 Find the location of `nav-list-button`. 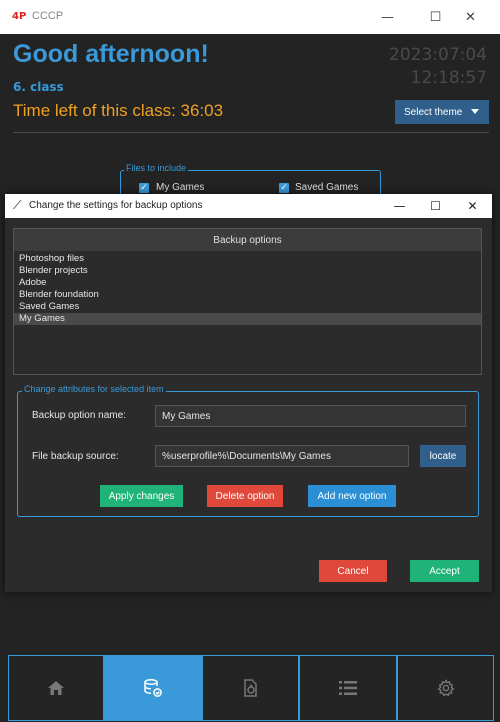

nav-list-button is located at coordinates (348, 688).